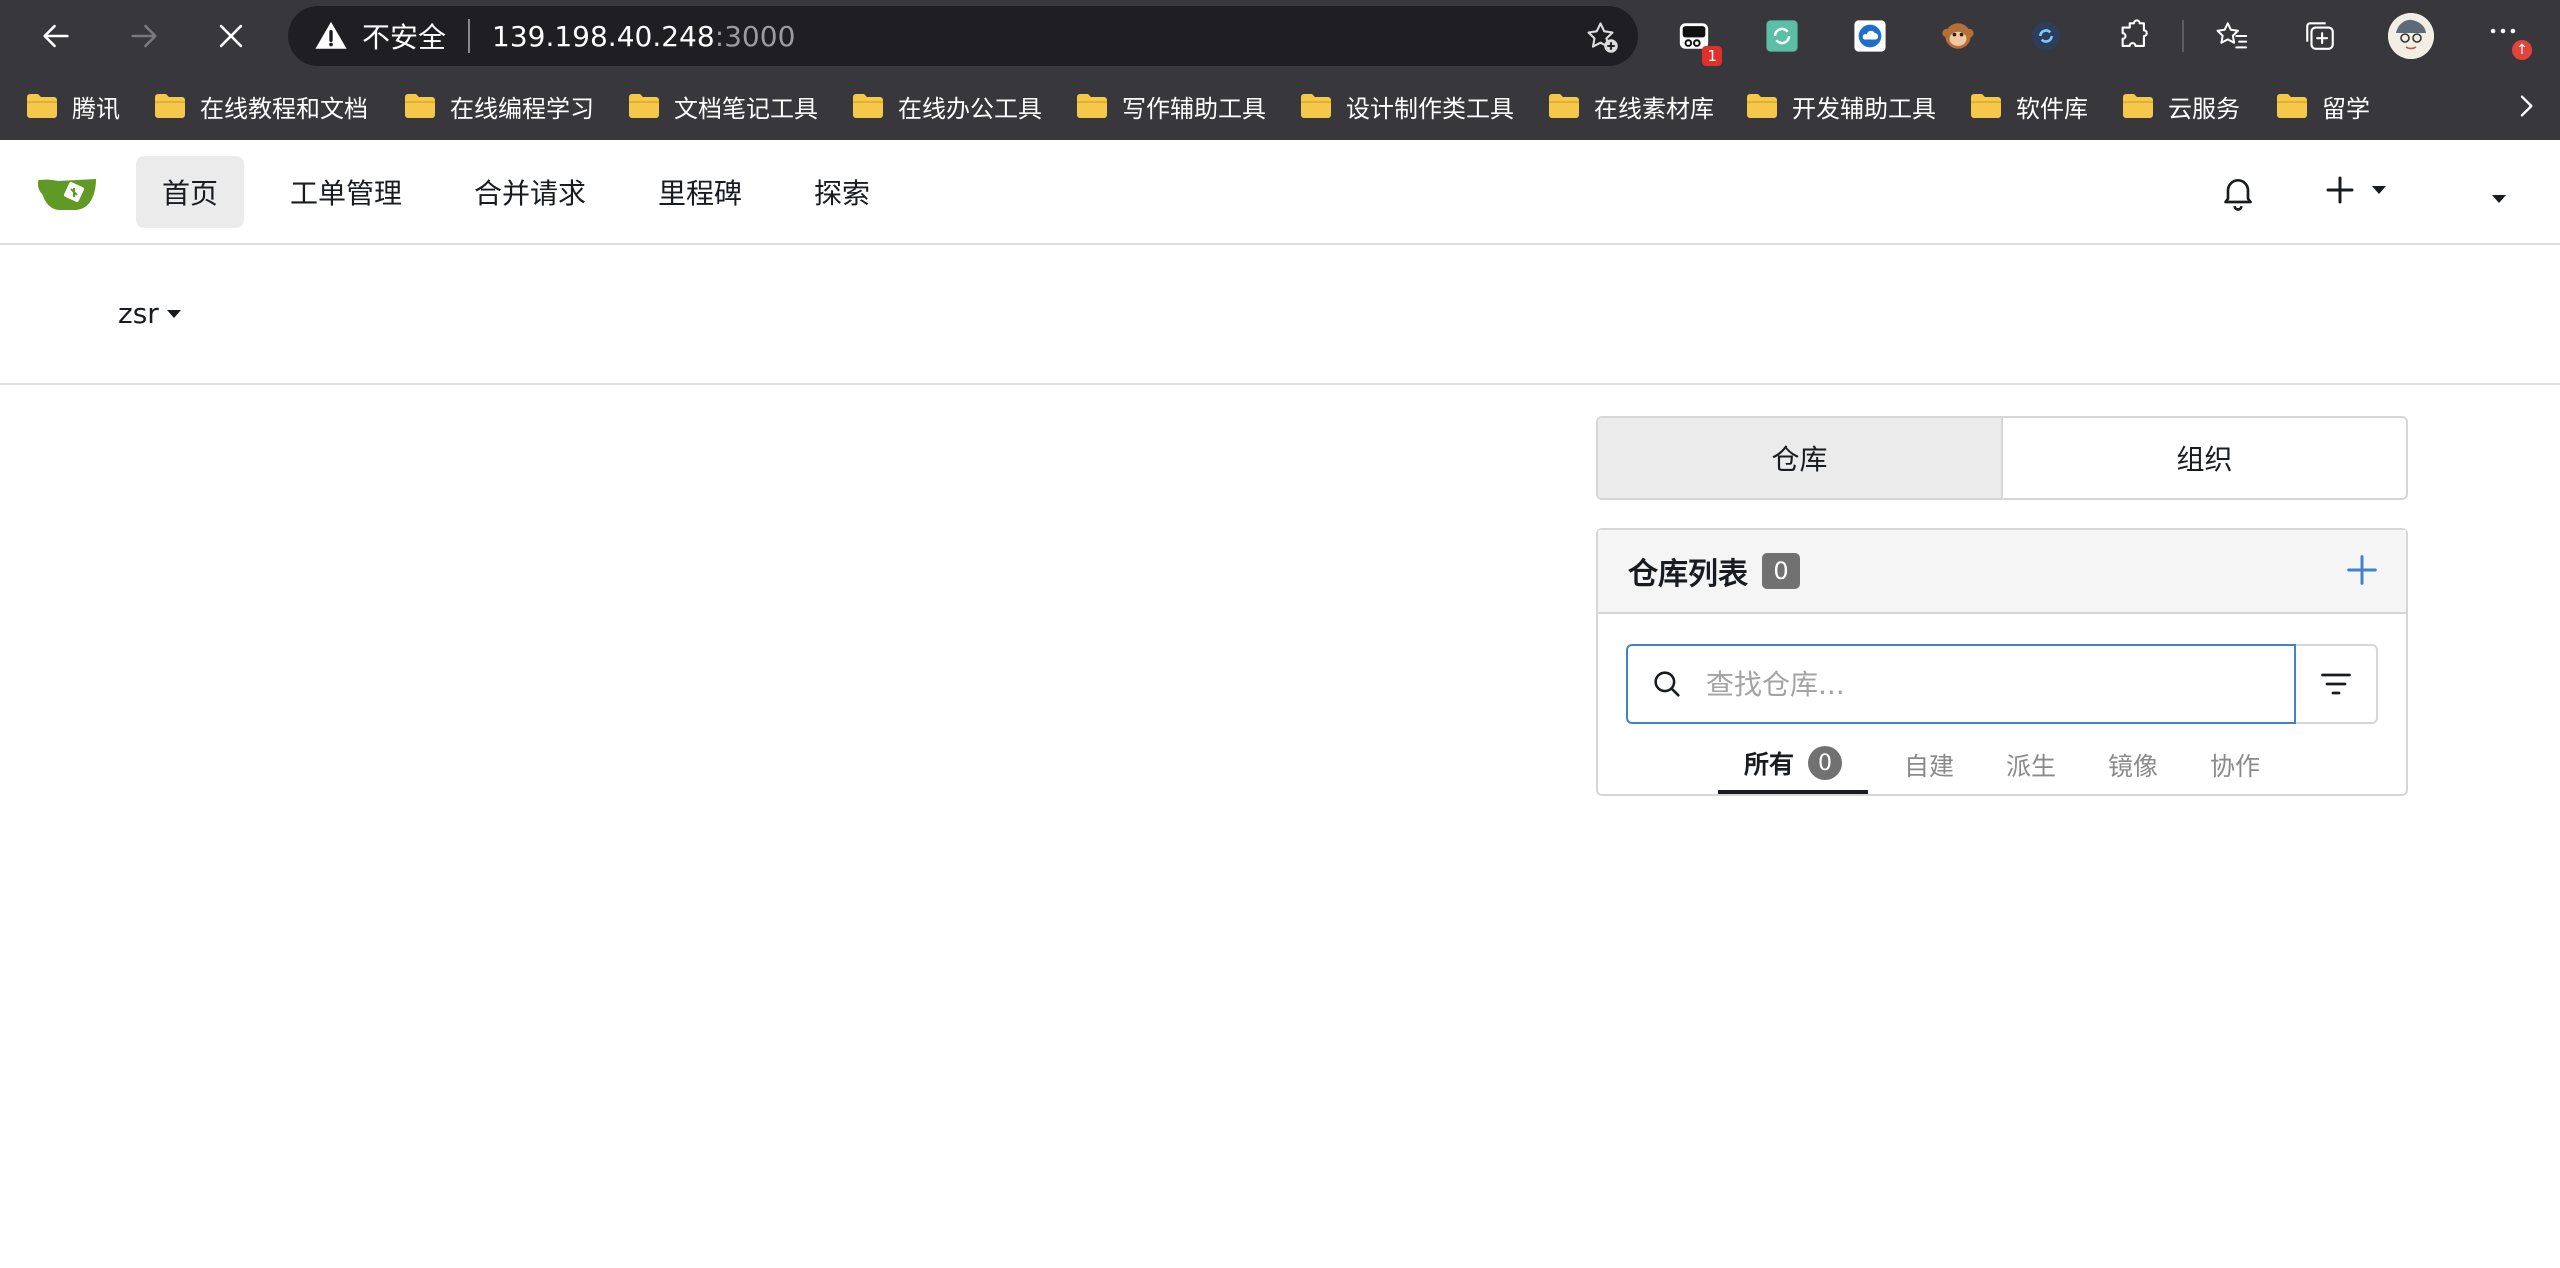 The image size is (2560, 1268). Describe the element at coordinates (2526, 106) in the screenshot. I see `chevron-right-icon` at that location.